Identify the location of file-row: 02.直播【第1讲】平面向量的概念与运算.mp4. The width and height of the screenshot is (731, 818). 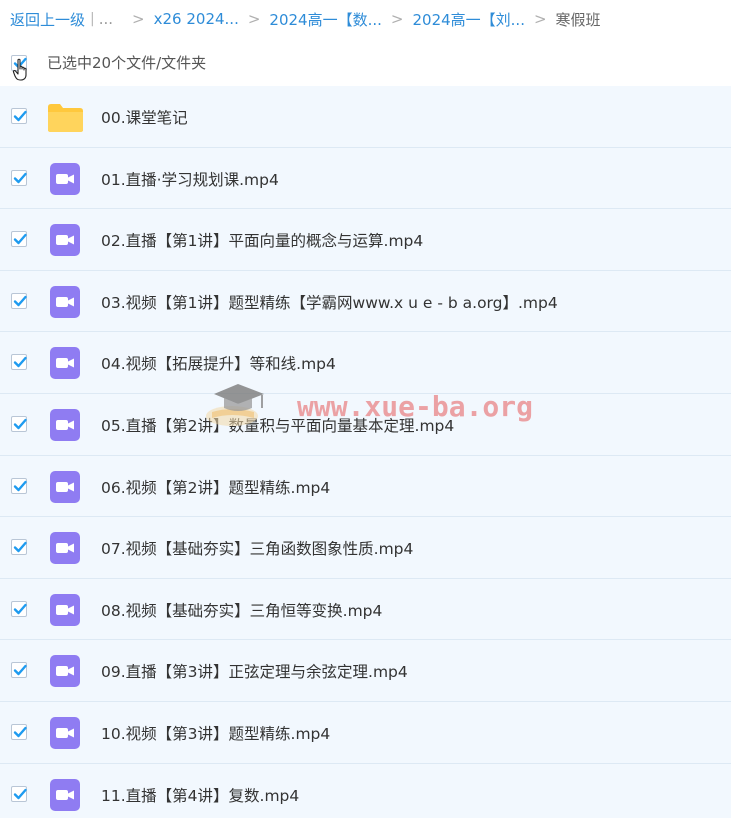
(365, 240).